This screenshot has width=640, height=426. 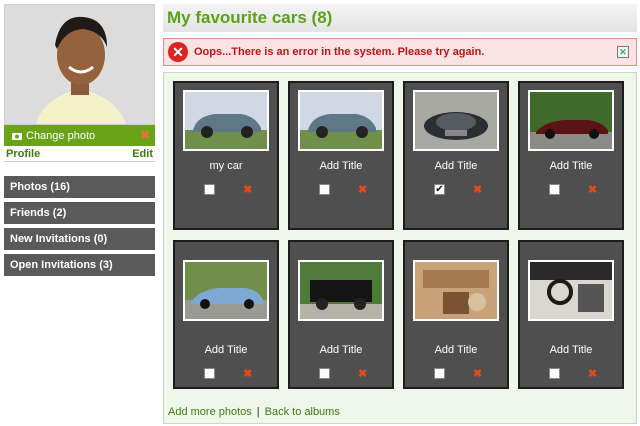 I want to click on close-error-button: ✕, so click(x=623, y=52).